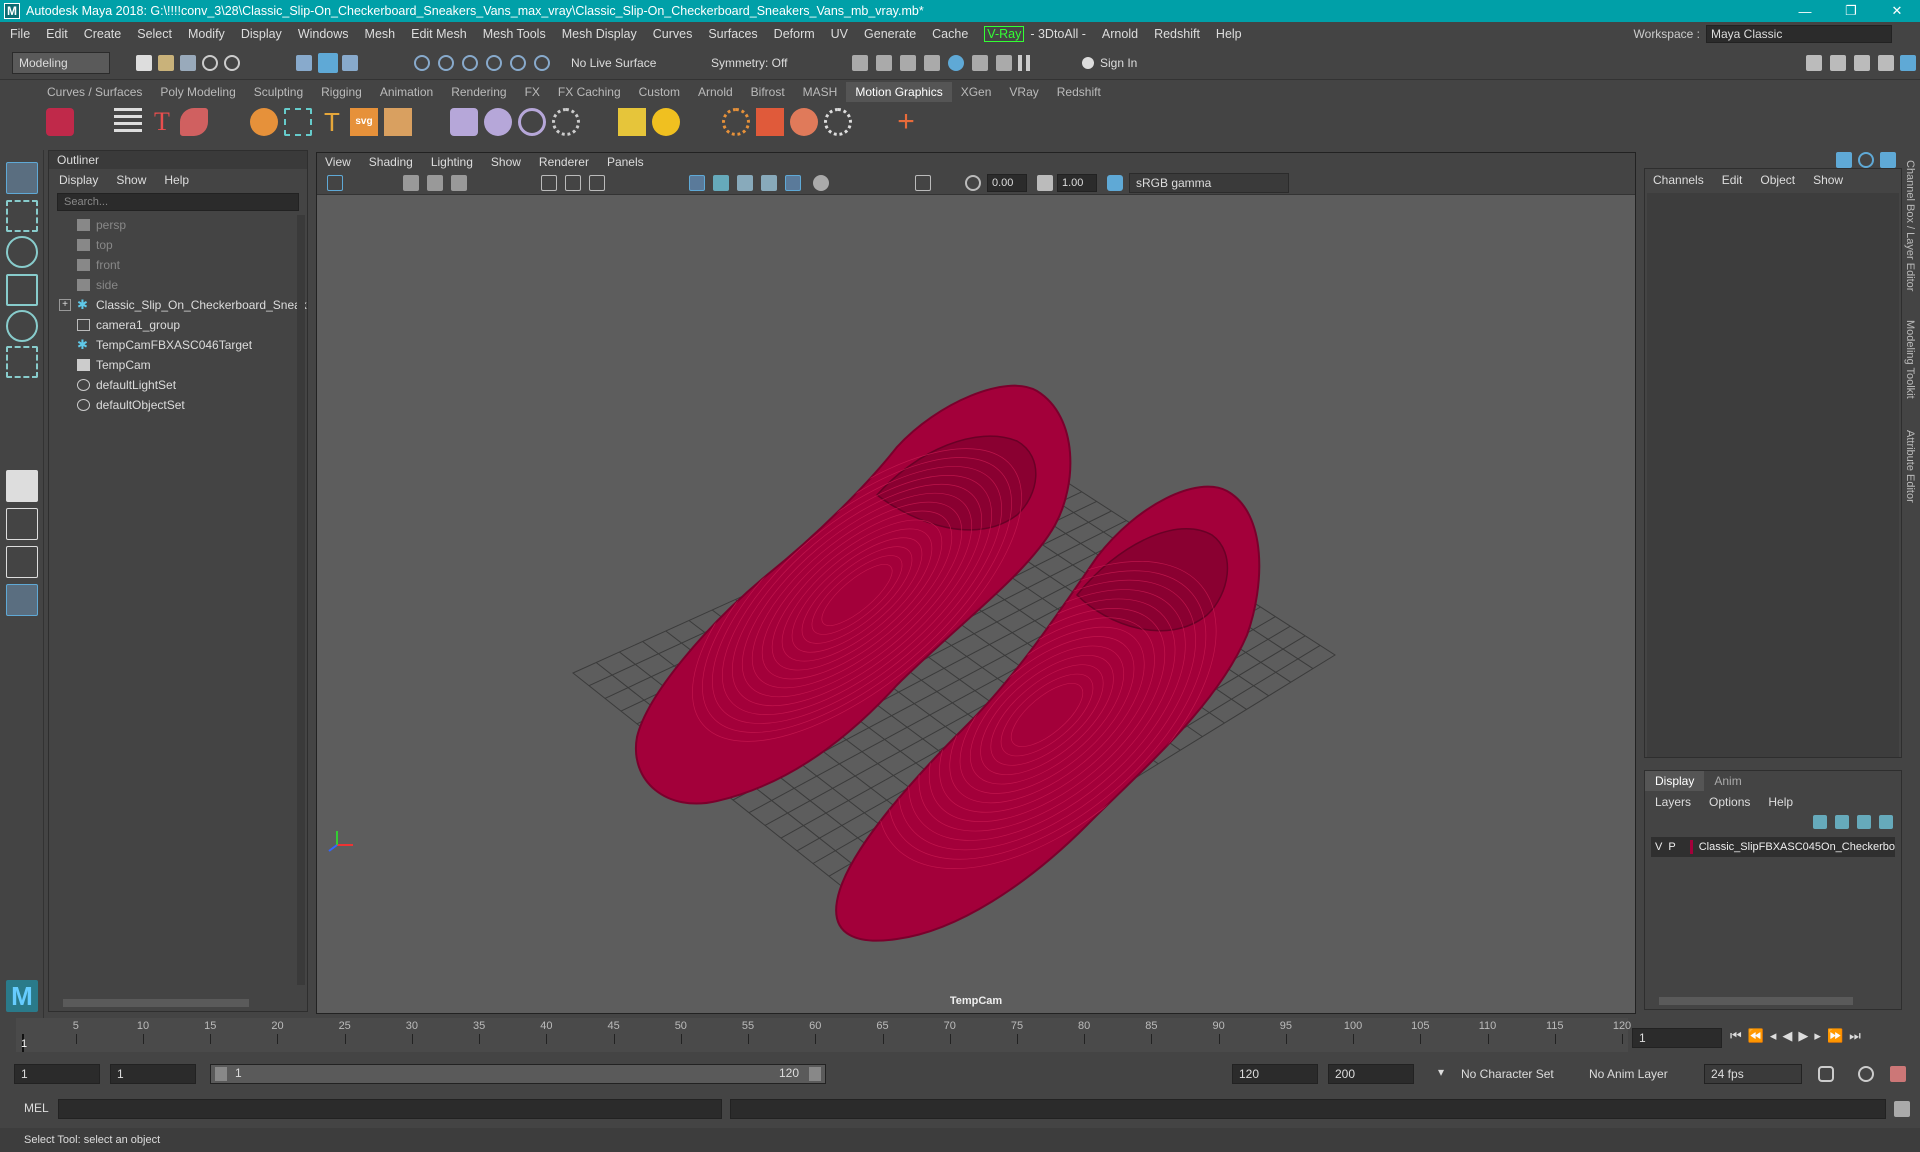  I want to click on select-hierarchy-icon, so click(304, 63).